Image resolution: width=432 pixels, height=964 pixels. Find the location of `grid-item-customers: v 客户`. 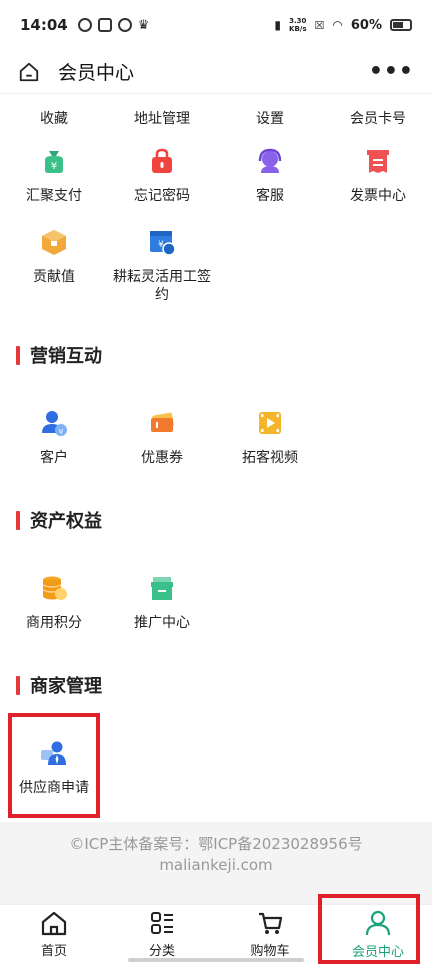

grid-item-customers: v 客户 is located at coordinates (54, 437).